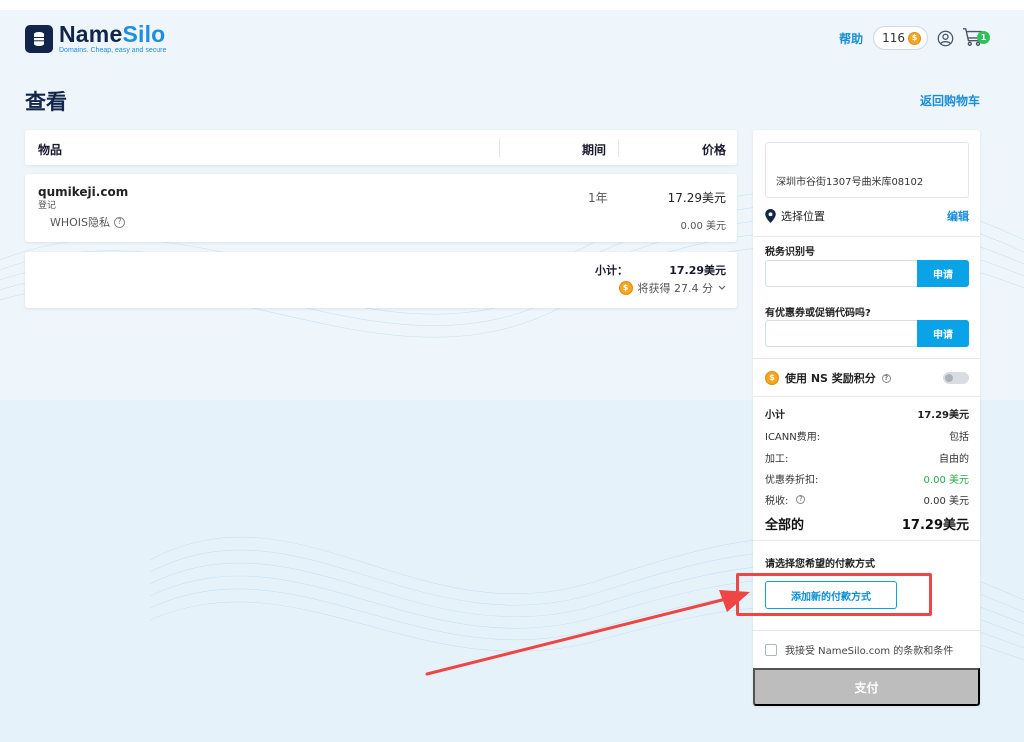 The image size is (1024, 742). I want to click on map-pin-icon, so click(770, 216).